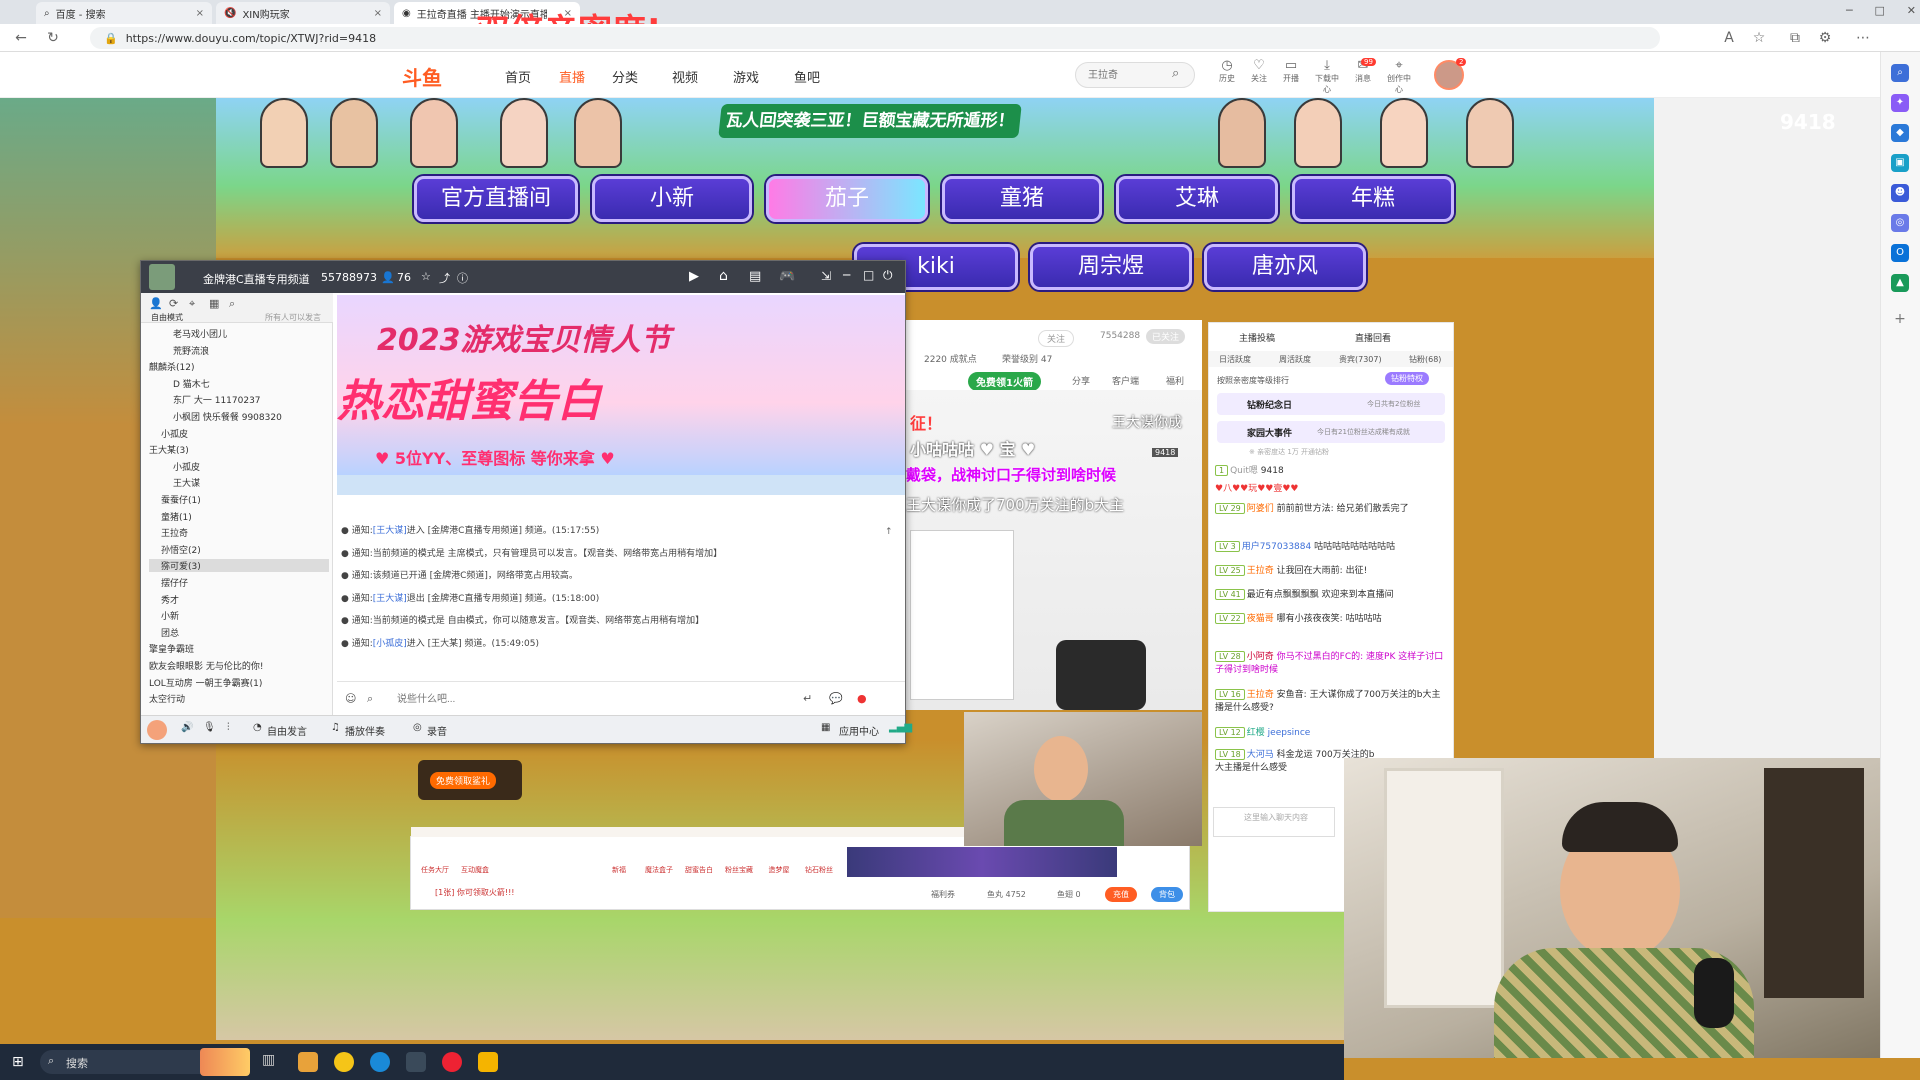  Describe the element at coordinates (807, 76) in the screenshot. I see `nav-fishbar: 鱼吧` at that location.